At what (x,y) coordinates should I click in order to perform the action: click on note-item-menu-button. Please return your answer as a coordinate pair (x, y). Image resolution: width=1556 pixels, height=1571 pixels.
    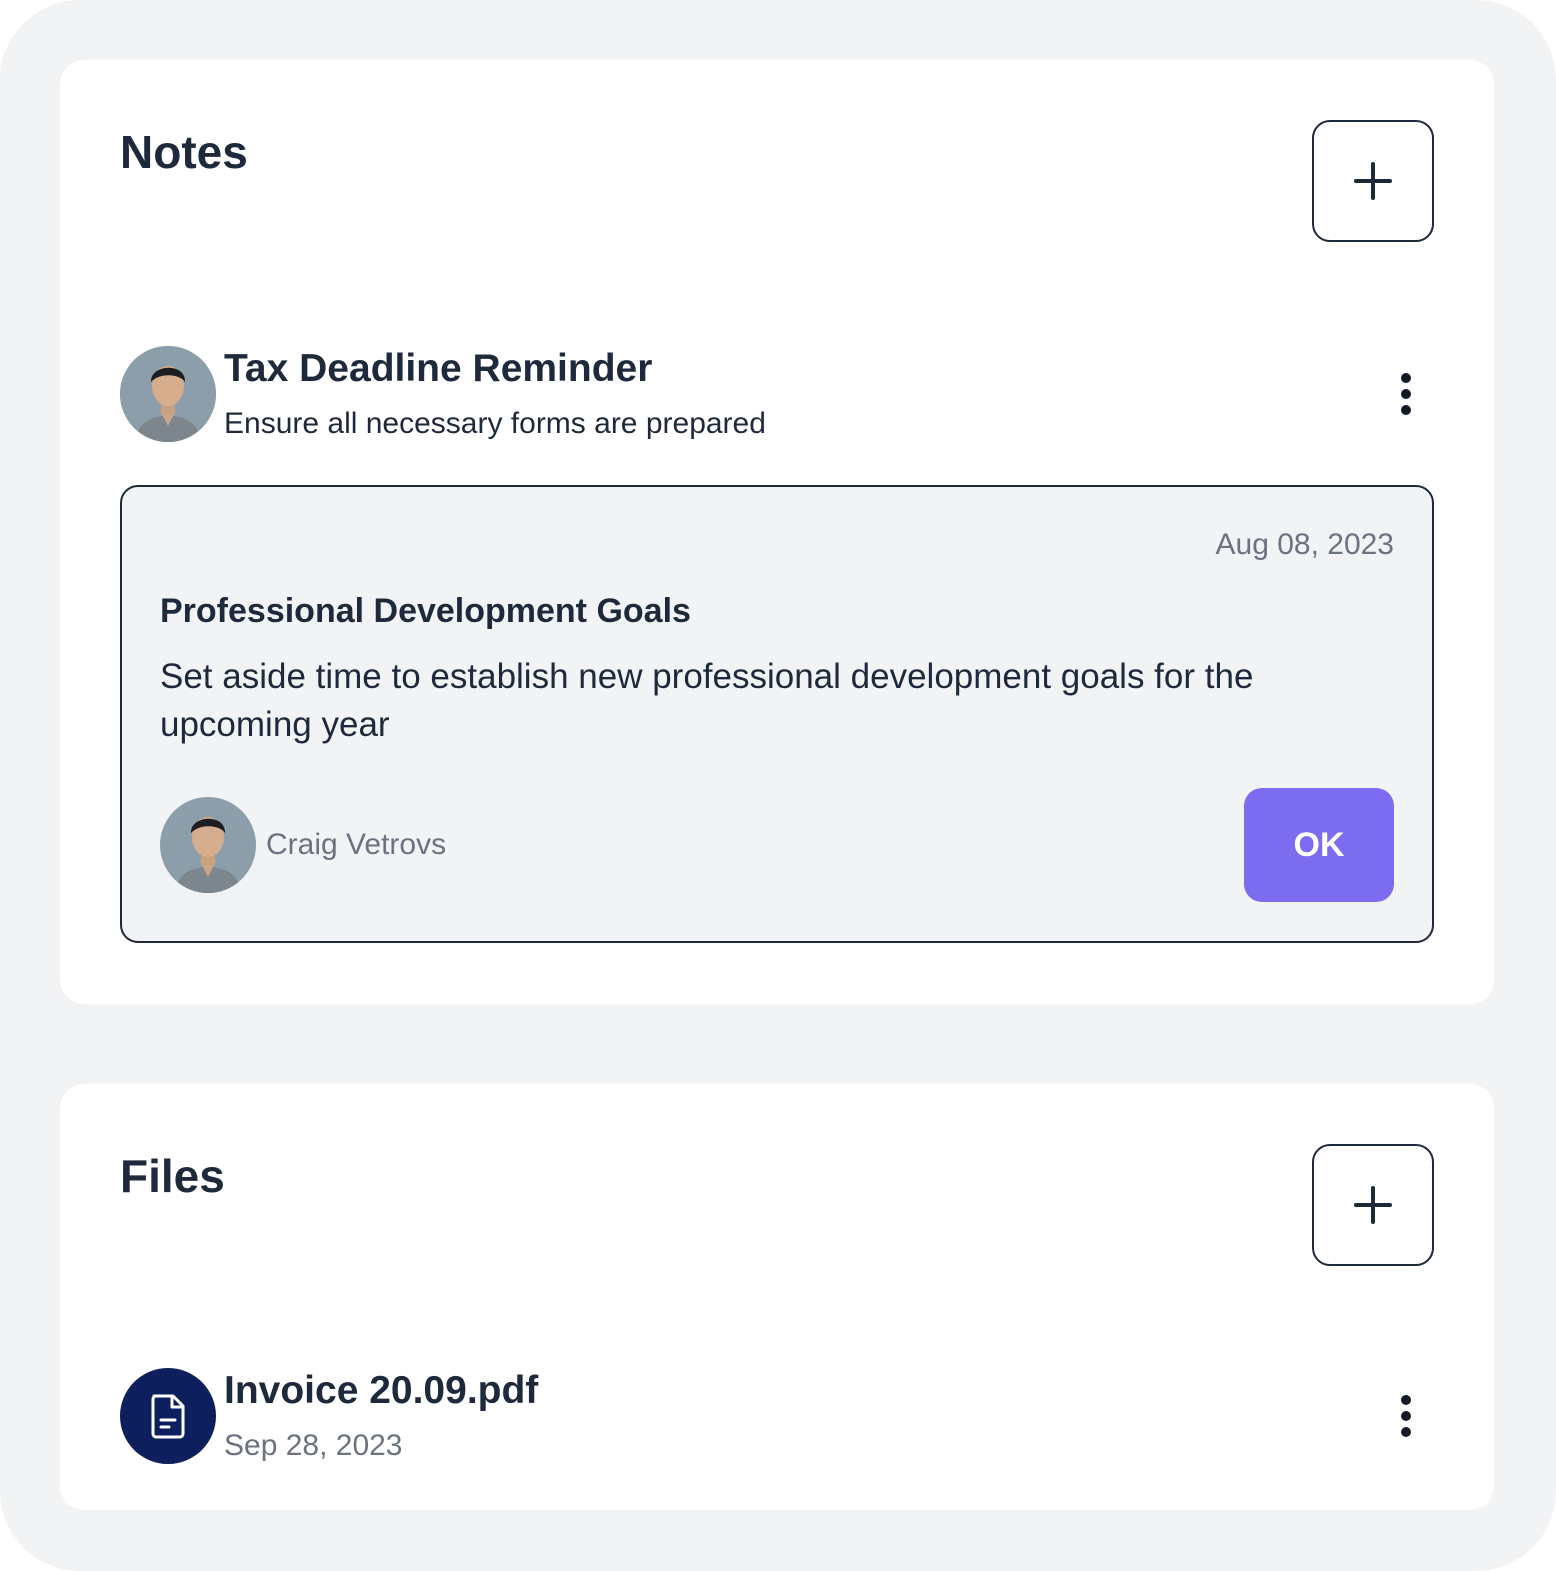
    Looking at the image, I should click on (1406, 394).